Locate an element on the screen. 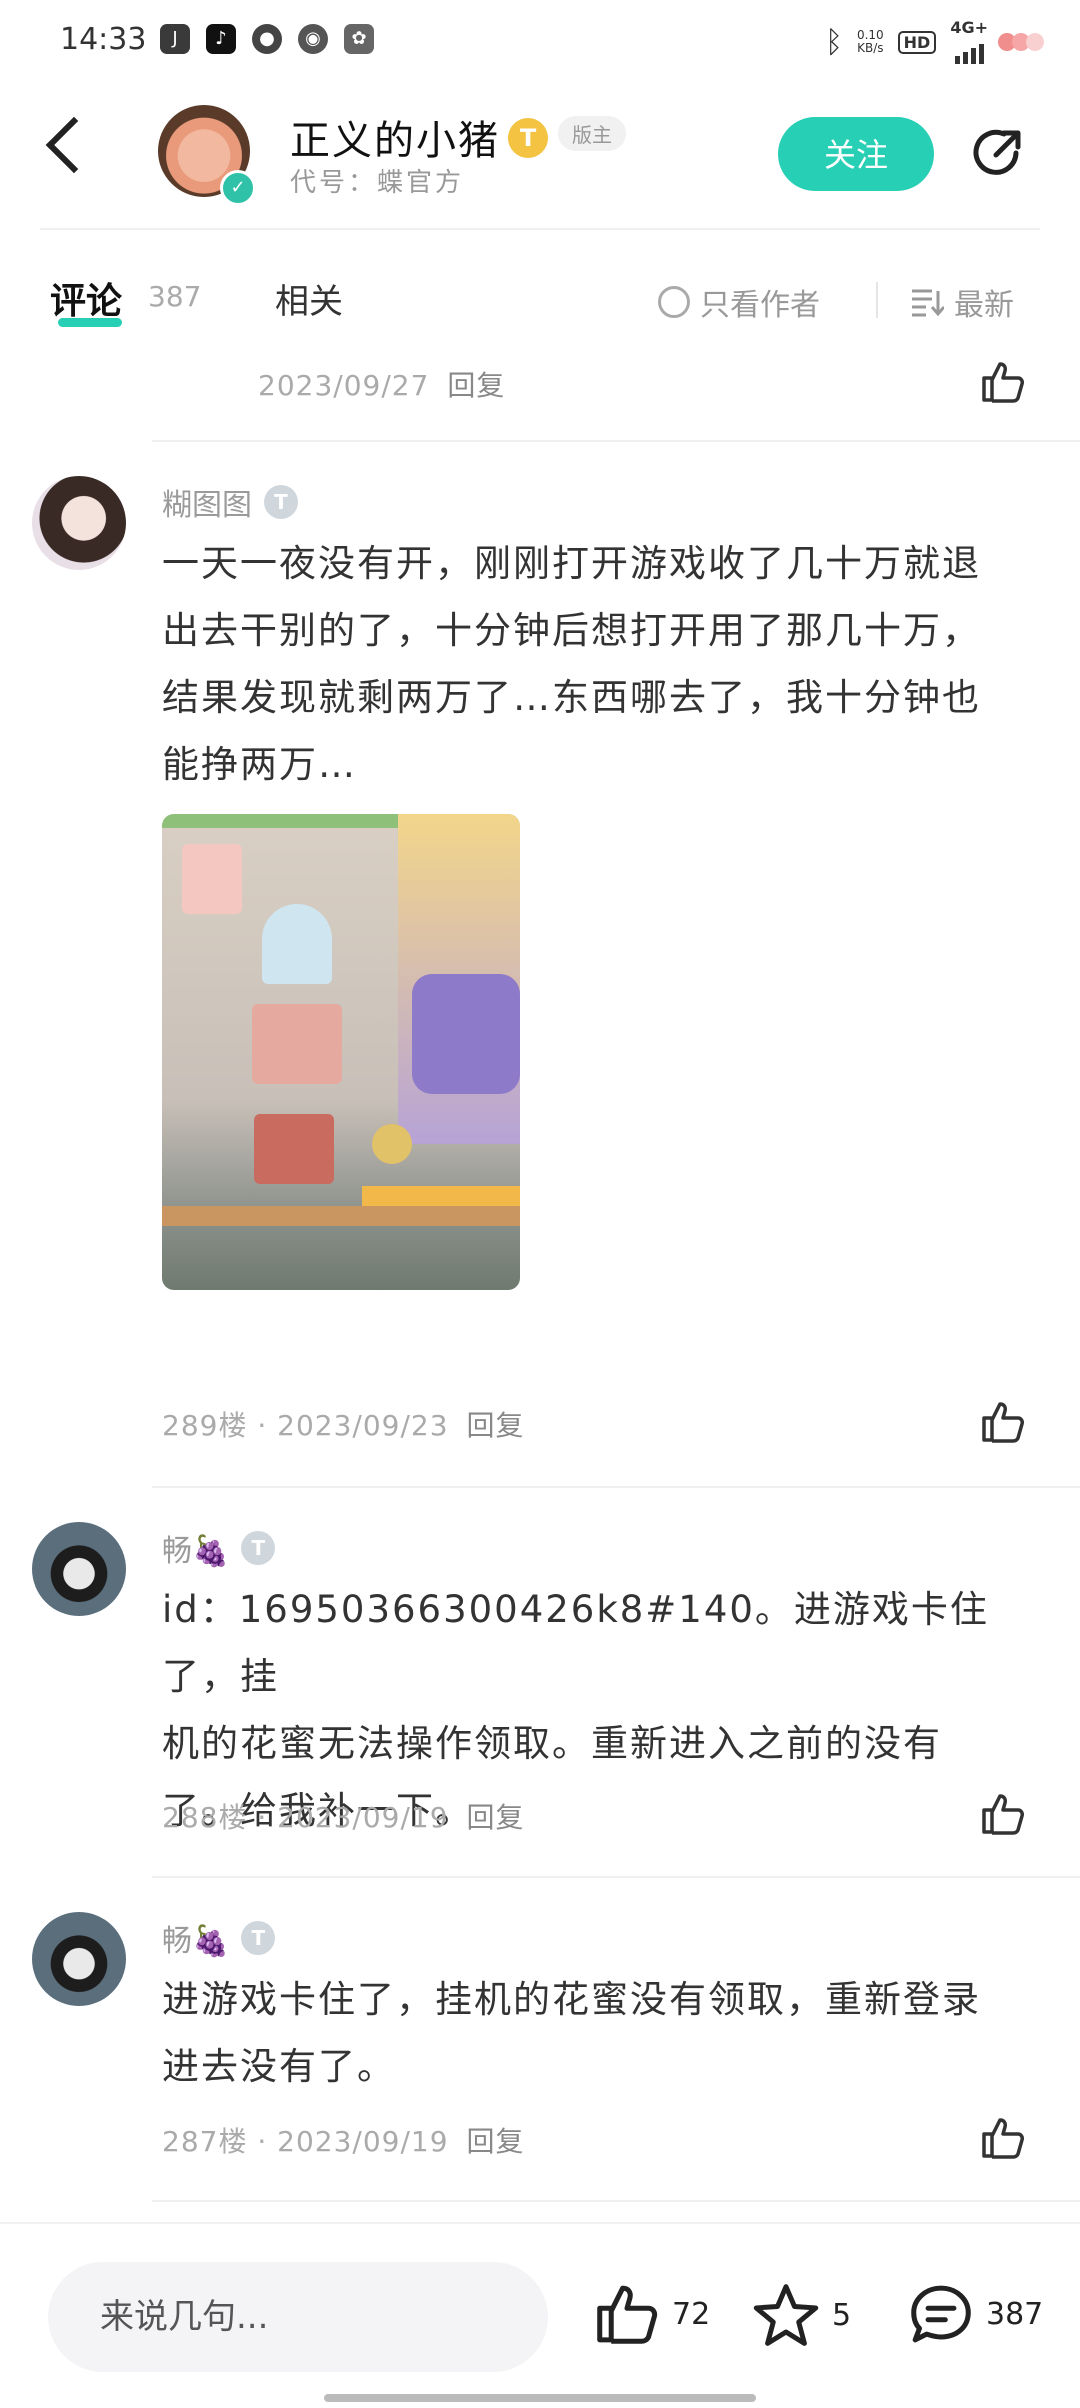 This screenshot has width=1080, height=2408. comment-total: 387 is located at coordinates (1015, 2314).